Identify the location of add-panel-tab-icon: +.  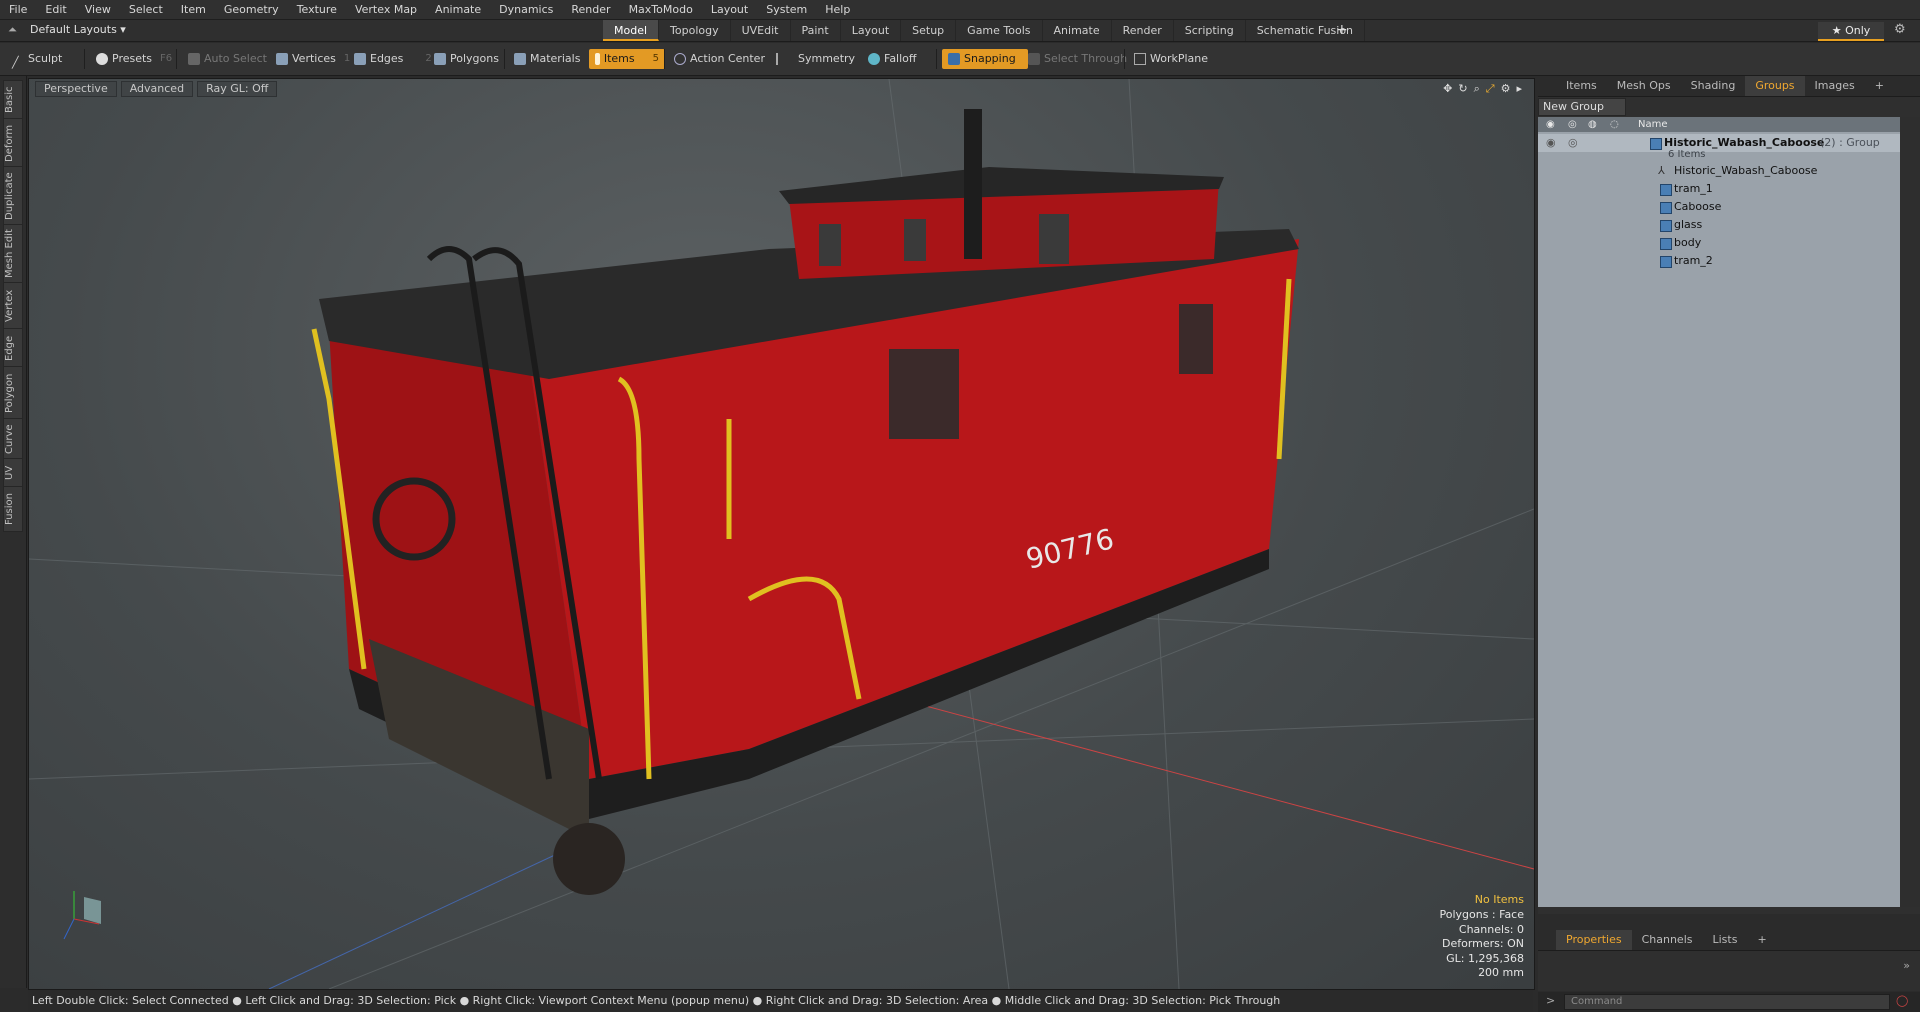
(1879, 86).